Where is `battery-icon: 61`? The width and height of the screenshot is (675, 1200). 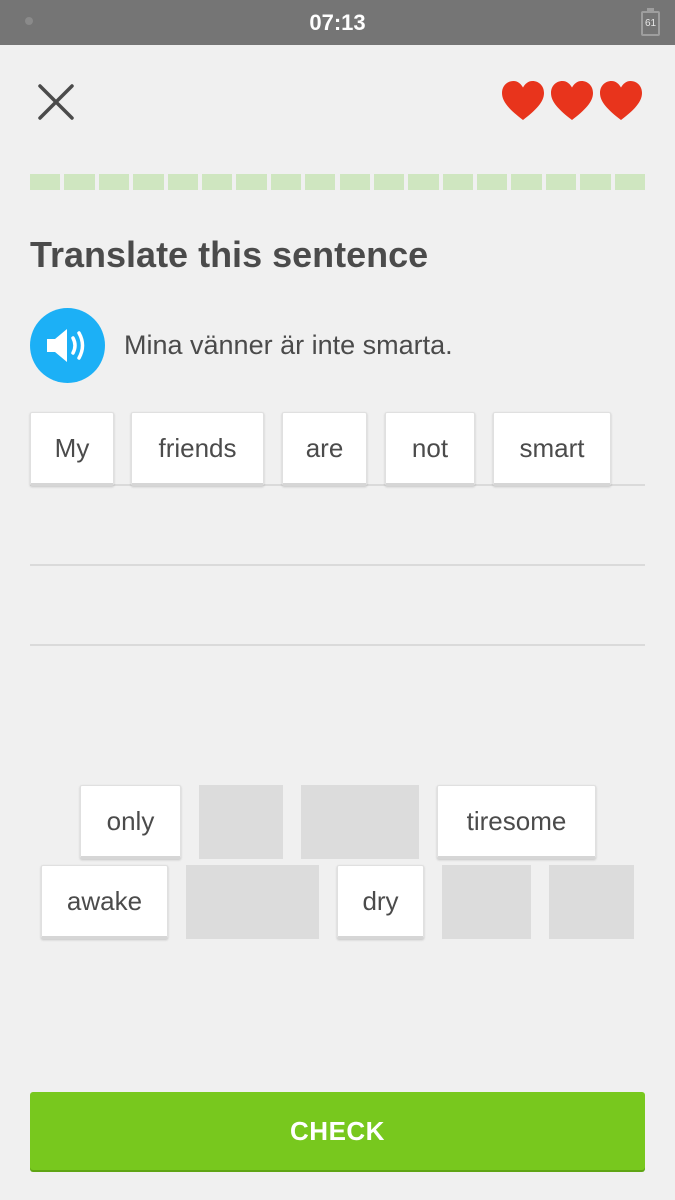
battery-icon: 61 is located at coordinates (650, 22).